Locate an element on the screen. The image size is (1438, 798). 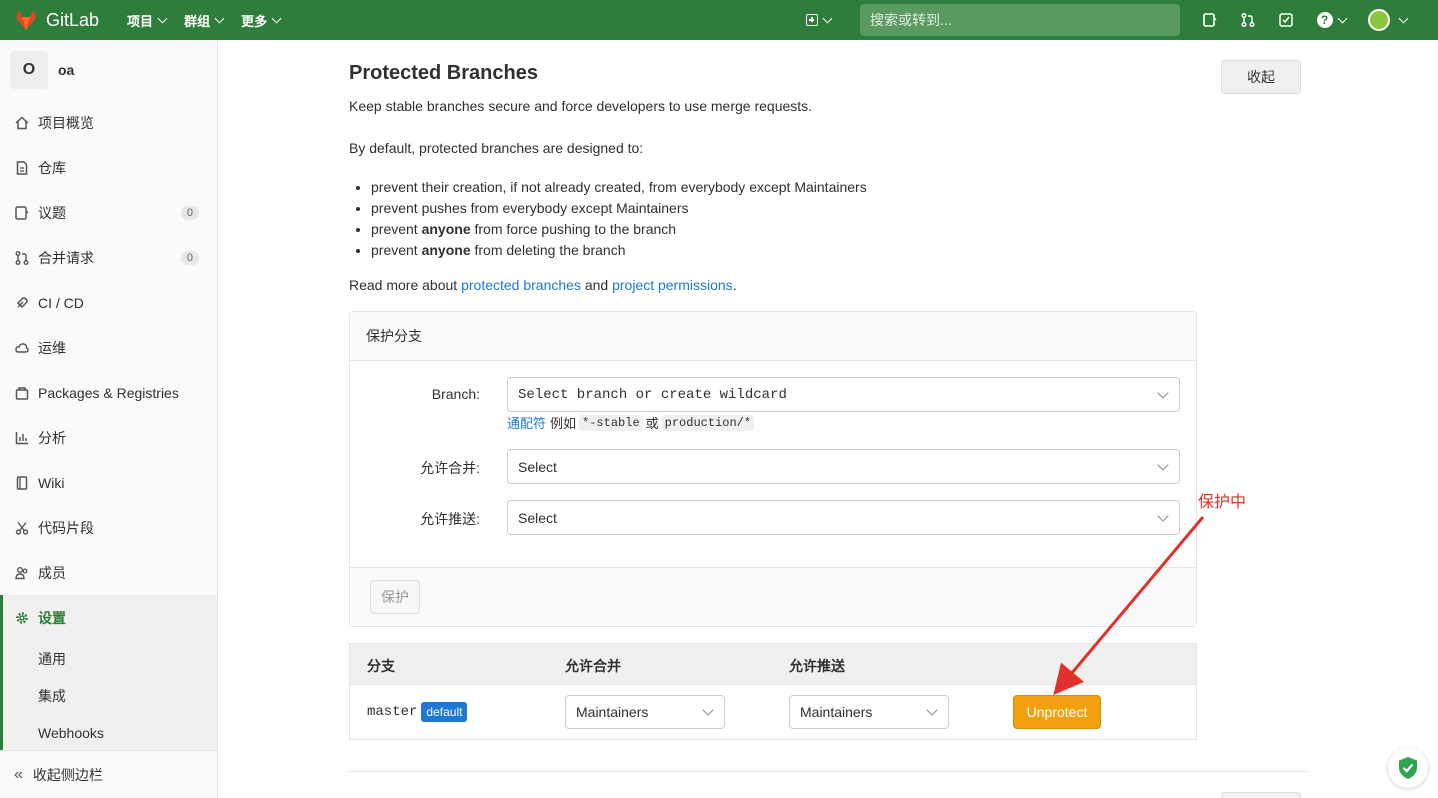
gitlab-logo: GitLab is located at coordinates (56, 20).